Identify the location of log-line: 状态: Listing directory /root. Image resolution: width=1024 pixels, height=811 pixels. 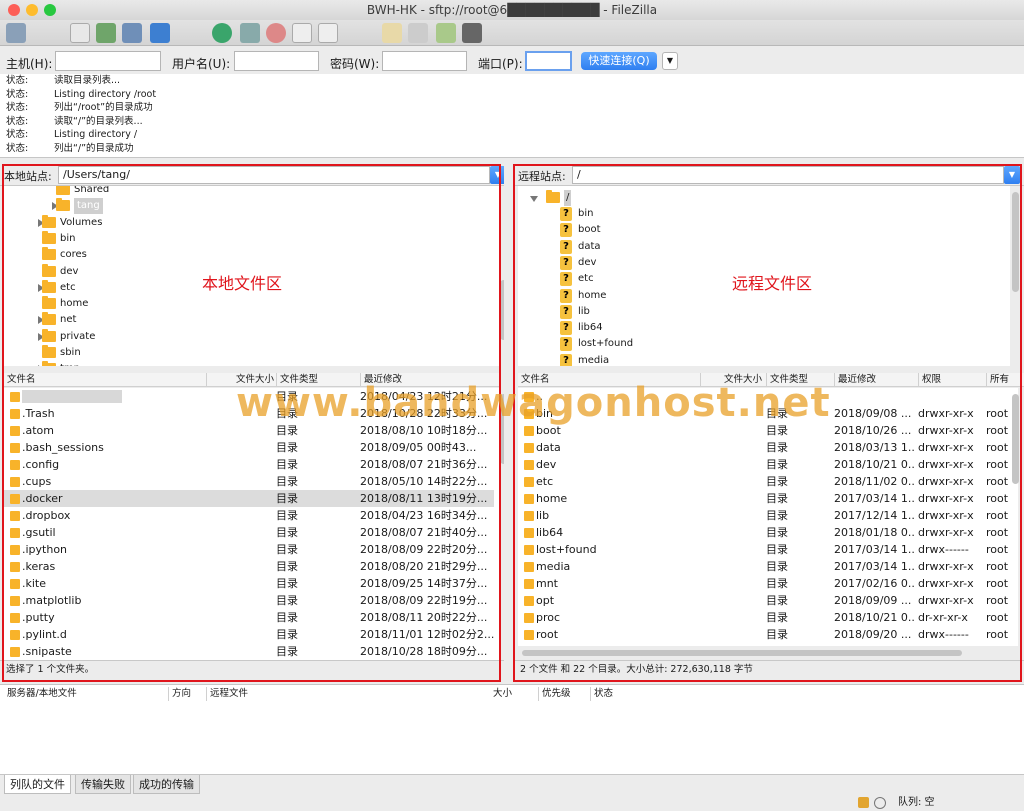
(81, 94).